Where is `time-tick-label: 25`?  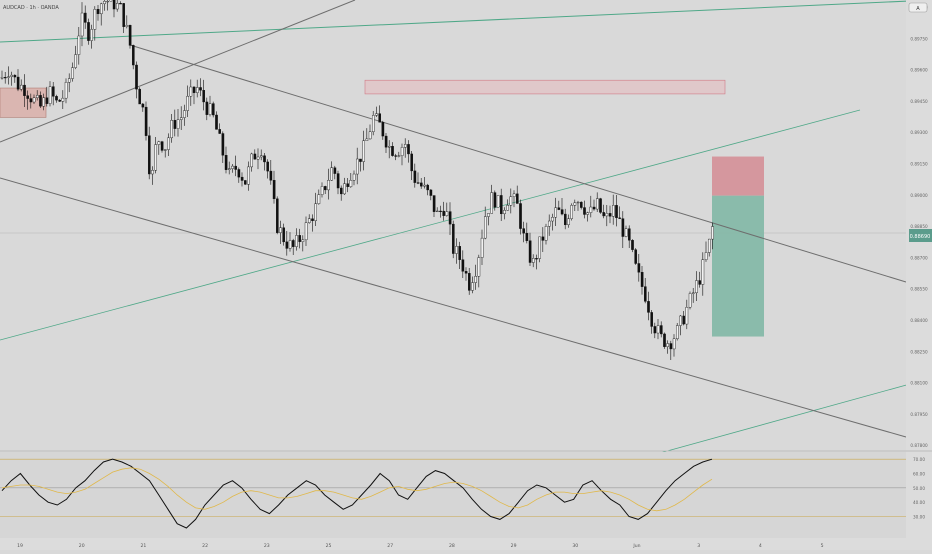 time-tick-label: 25 is located at coordinates (329, 546).